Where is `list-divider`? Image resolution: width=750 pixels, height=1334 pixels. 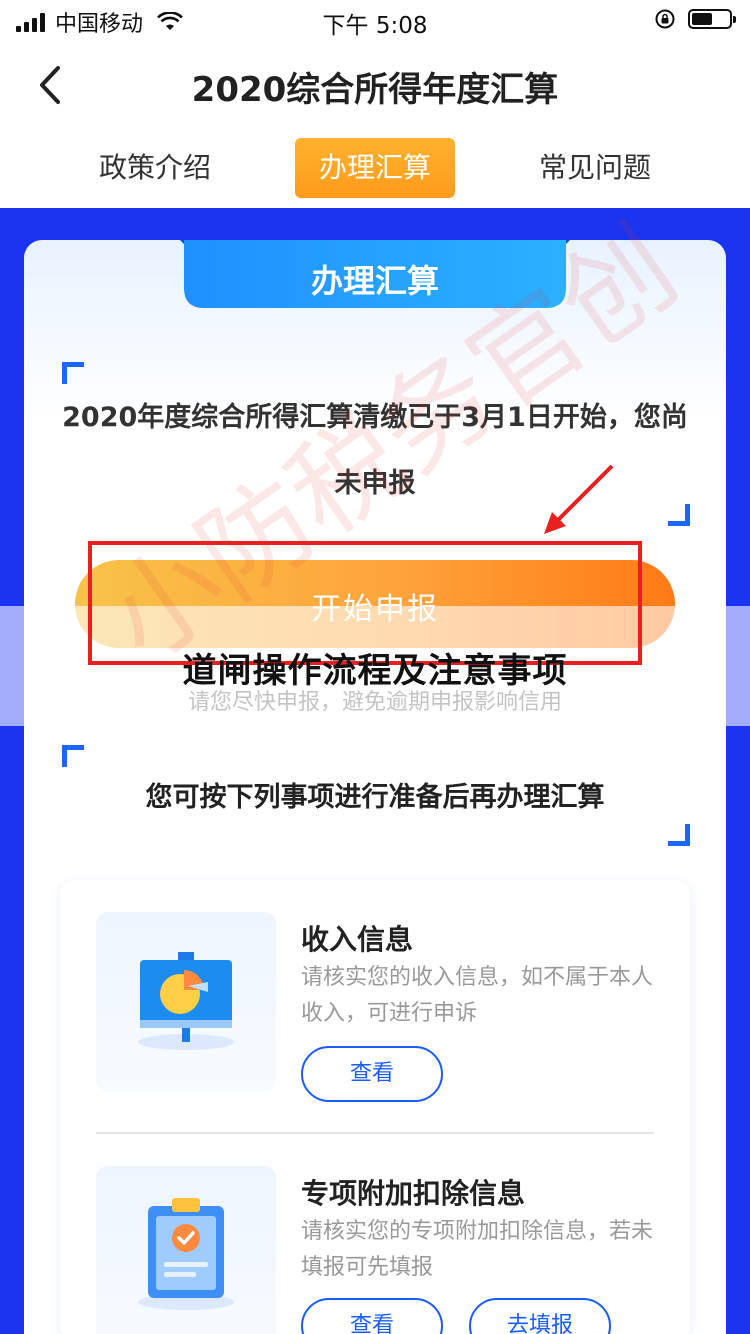 list-divider is located at coordinates (375, 1133).